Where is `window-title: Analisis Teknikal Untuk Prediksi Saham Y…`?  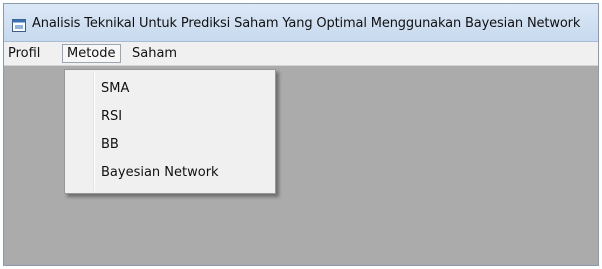
window-title: Analisis Teknikal Untuk Prediksi Saham Y… is located at coordinates (306, 23).